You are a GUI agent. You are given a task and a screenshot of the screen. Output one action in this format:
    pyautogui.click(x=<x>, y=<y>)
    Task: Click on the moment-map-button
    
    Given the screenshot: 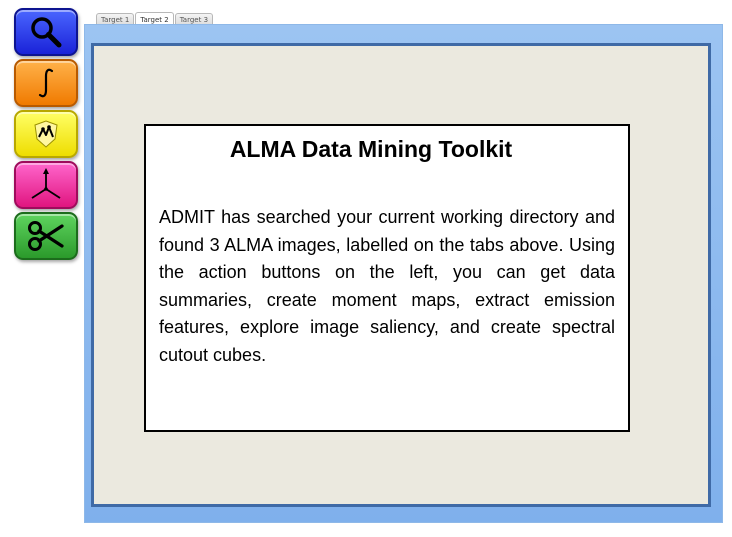 What is the action you would take?
    pyautogui.click(x=46, y=83)
    